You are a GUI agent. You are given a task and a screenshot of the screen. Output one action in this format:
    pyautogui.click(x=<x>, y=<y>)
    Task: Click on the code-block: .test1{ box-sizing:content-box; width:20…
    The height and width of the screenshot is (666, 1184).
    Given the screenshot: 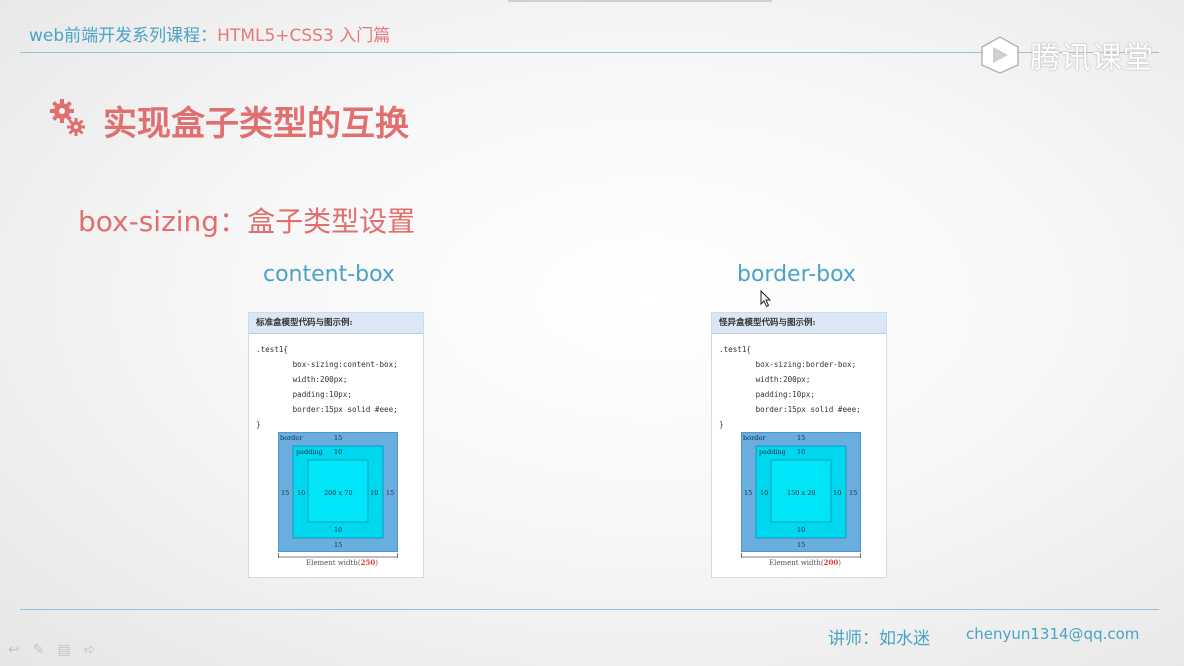 What is the action you would take?
    pyautogui.click(x=336, y=383)
    